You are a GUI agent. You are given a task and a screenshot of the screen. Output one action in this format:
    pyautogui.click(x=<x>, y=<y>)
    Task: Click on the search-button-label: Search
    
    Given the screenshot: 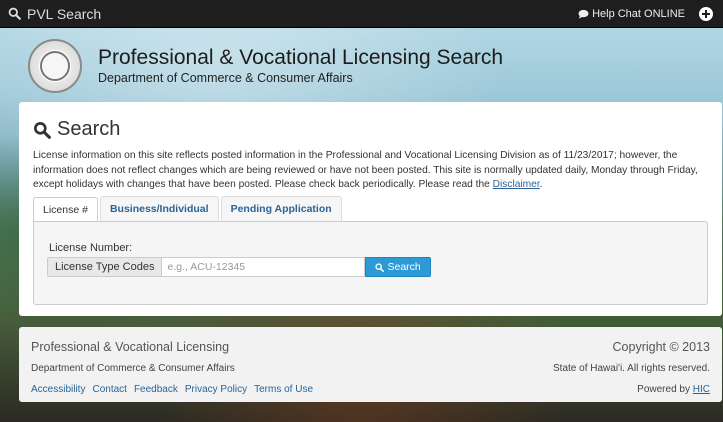 What is the action you would take?
    pyautogui.click(x=404, y=267)
    